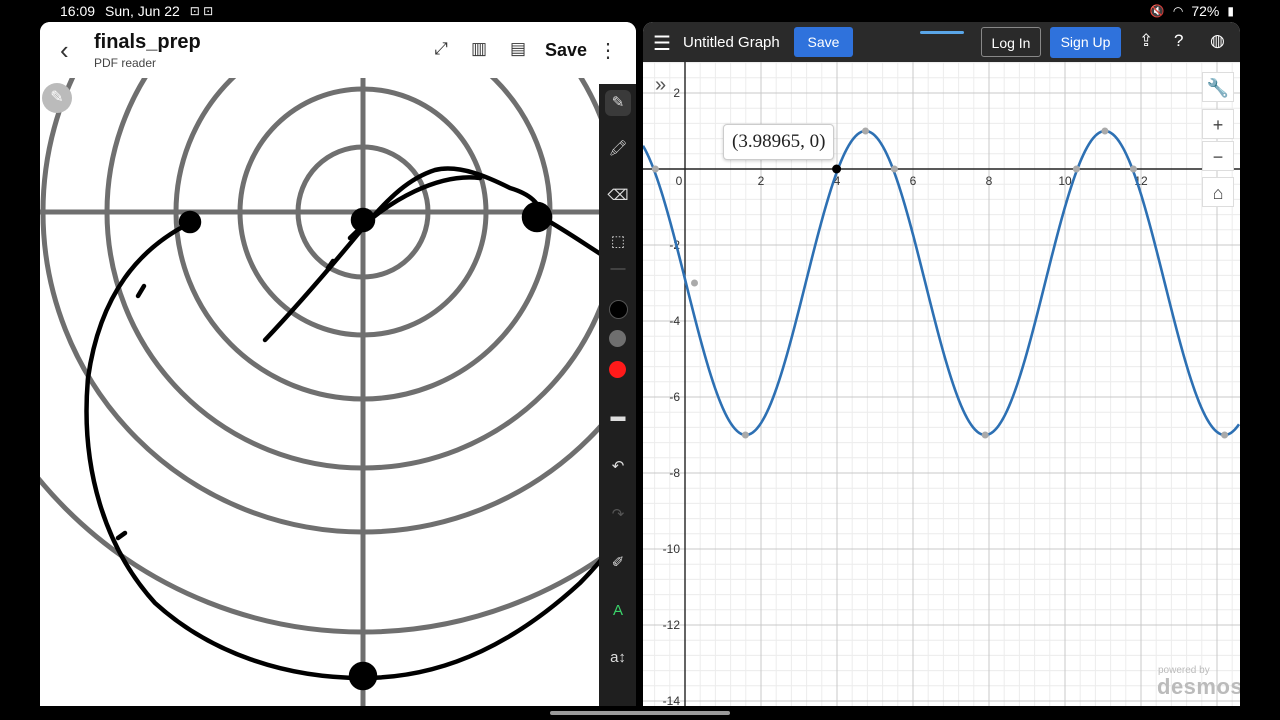 Image resolution: width=1280 pixels, height=720 pixels. I want to click on battery-icon: ▮, so click(1230, 11).